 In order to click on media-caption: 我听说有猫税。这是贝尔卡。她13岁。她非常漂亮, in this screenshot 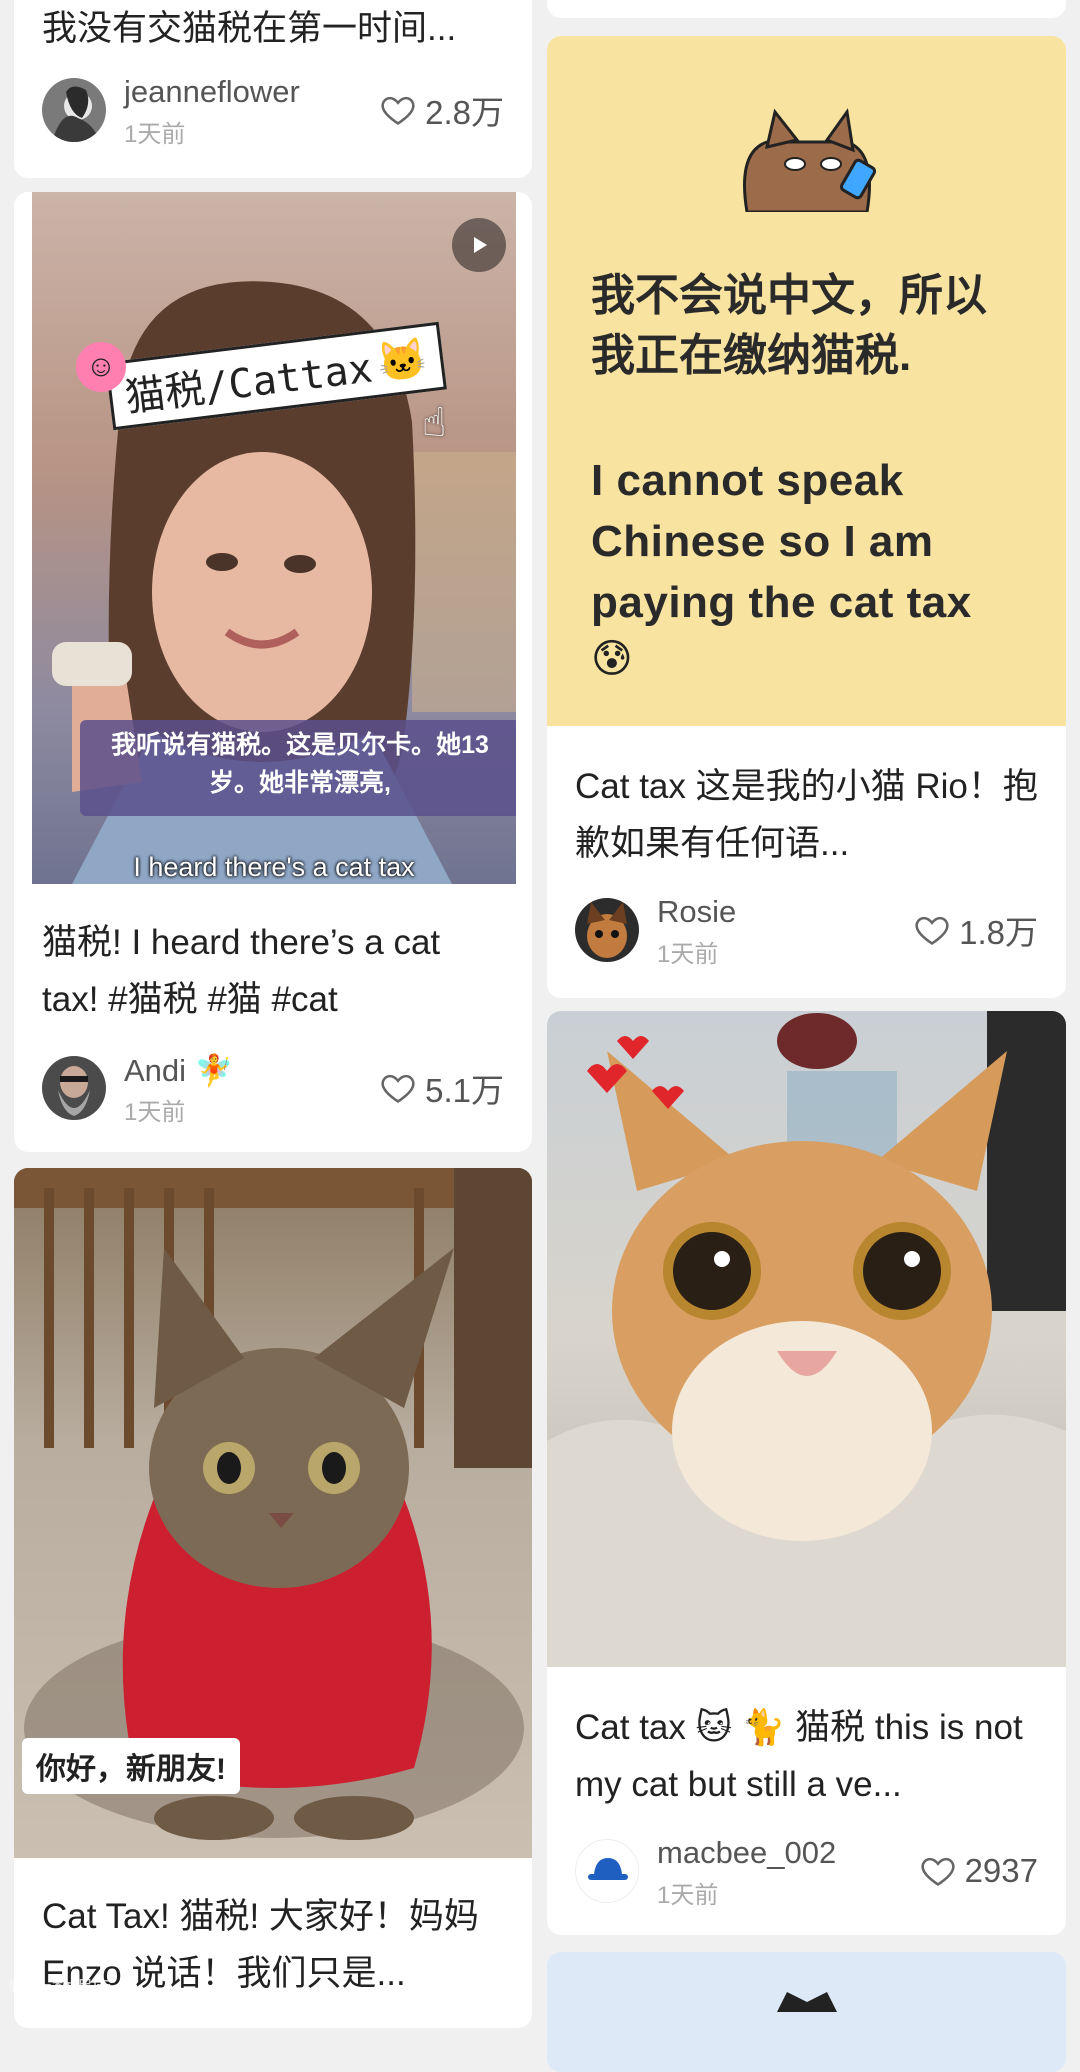, I will do `click(298, 768)`.